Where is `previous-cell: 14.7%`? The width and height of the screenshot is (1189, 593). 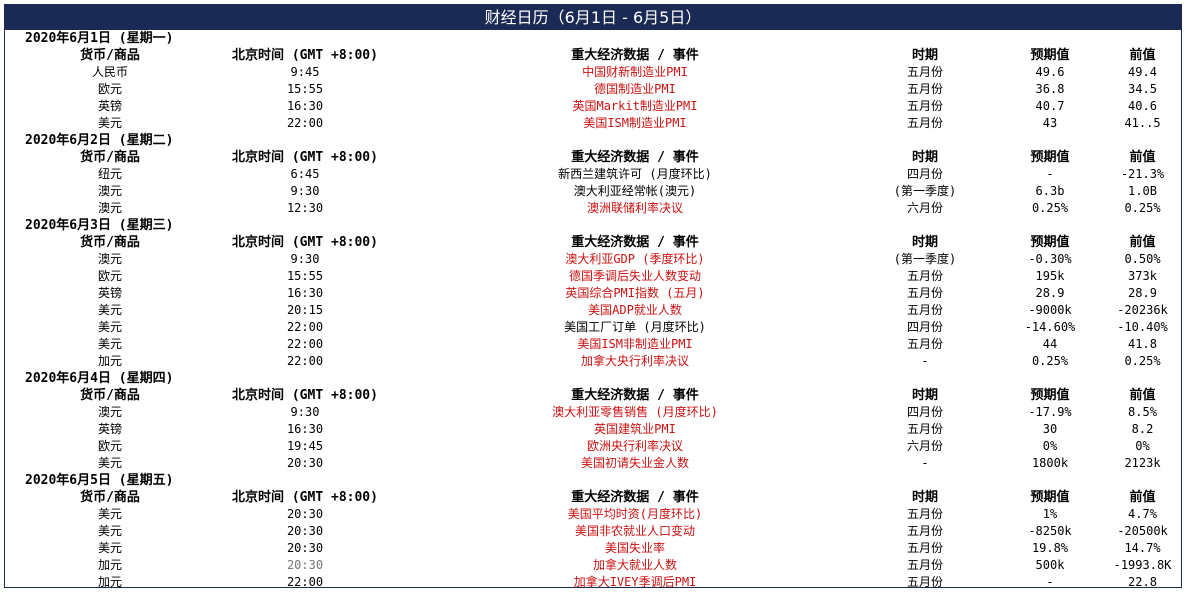
previous-cell: 14.7% is located at coordinates (1142, 548).